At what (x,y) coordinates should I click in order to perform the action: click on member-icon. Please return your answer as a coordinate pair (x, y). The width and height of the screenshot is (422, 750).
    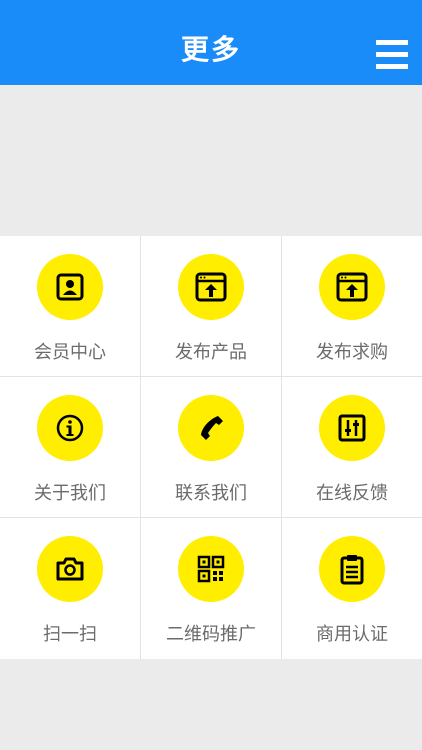
    Looking at the image, I should click on (70, 287).